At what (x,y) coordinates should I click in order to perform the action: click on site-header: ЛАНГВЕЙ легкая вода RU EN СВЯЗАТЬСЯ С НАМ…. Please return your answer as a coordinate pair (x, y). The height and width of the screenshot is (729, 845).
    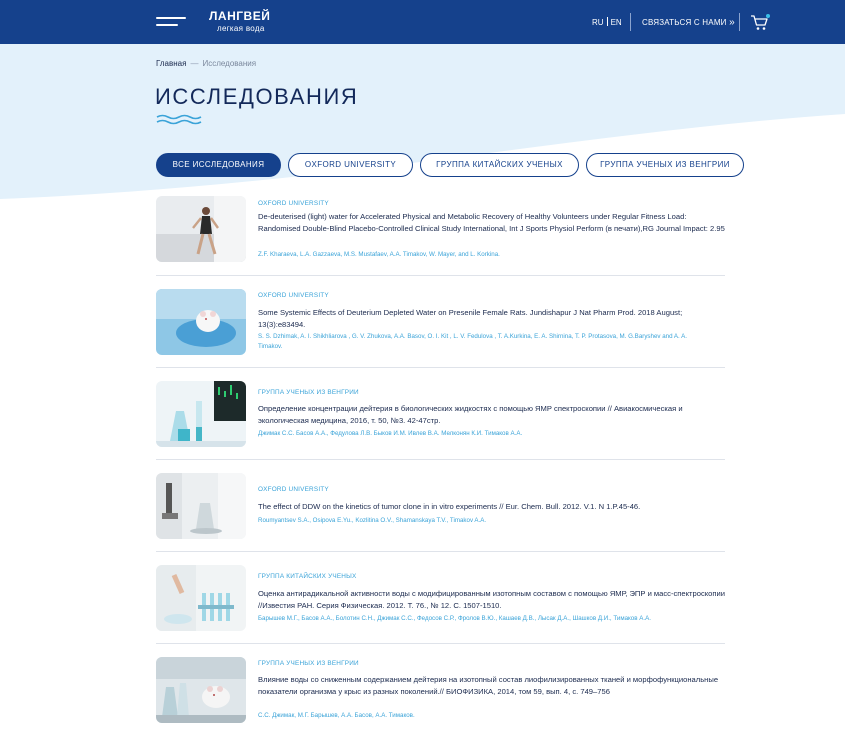
    Looking at the image, I should click on (422, 22).